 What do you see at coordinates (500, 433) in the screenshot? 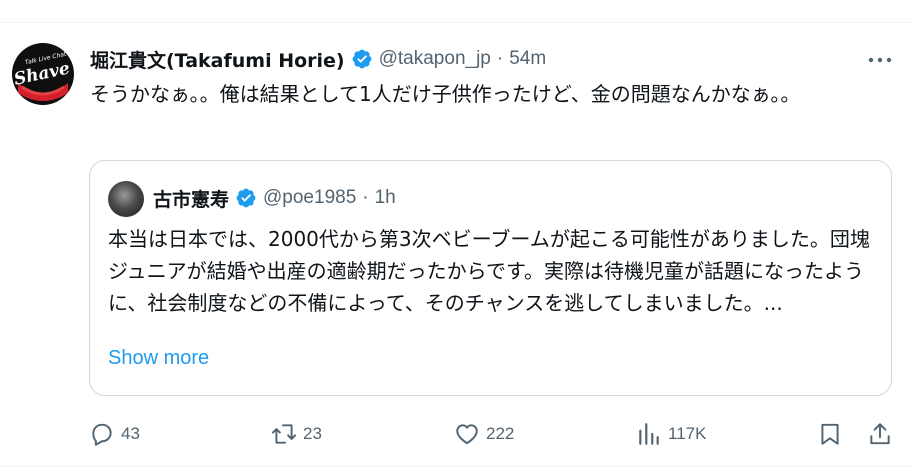
I see `like-count: 222` at bounding box center [500, 433].